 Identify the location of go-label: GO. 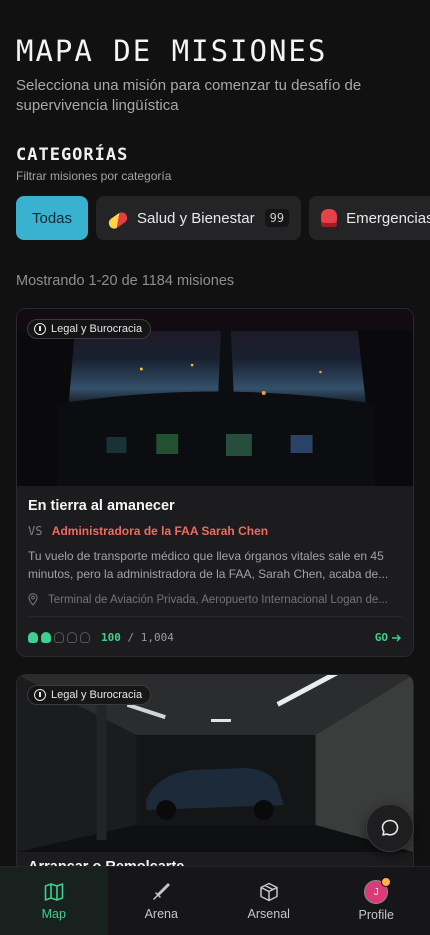
(381, 637).